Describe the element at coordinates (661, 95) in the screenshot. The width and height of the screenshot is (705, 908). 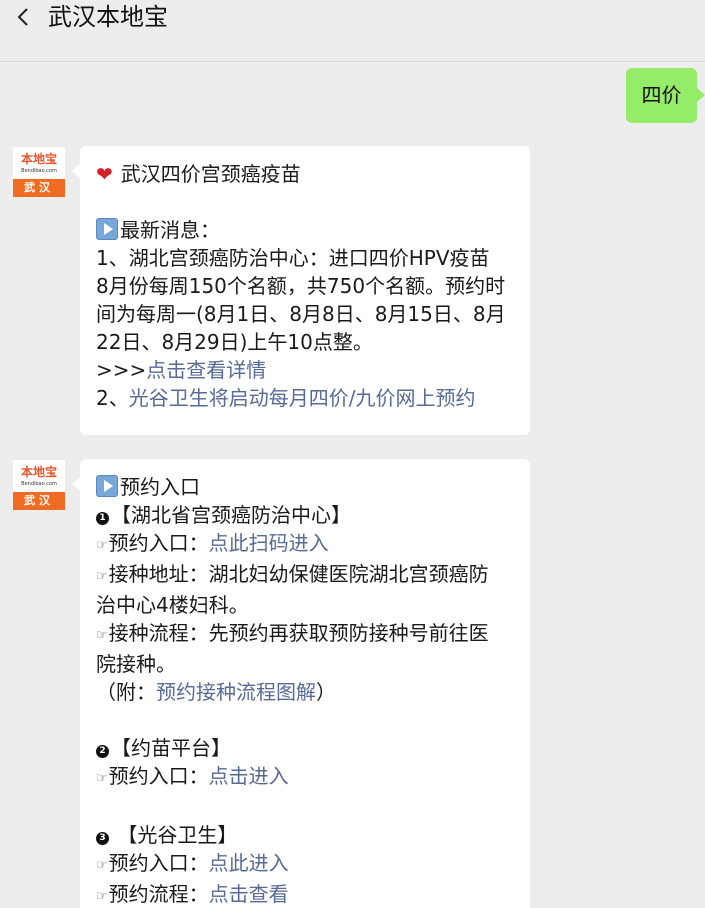
I see `outgoing-message-text: 四价` at that location.